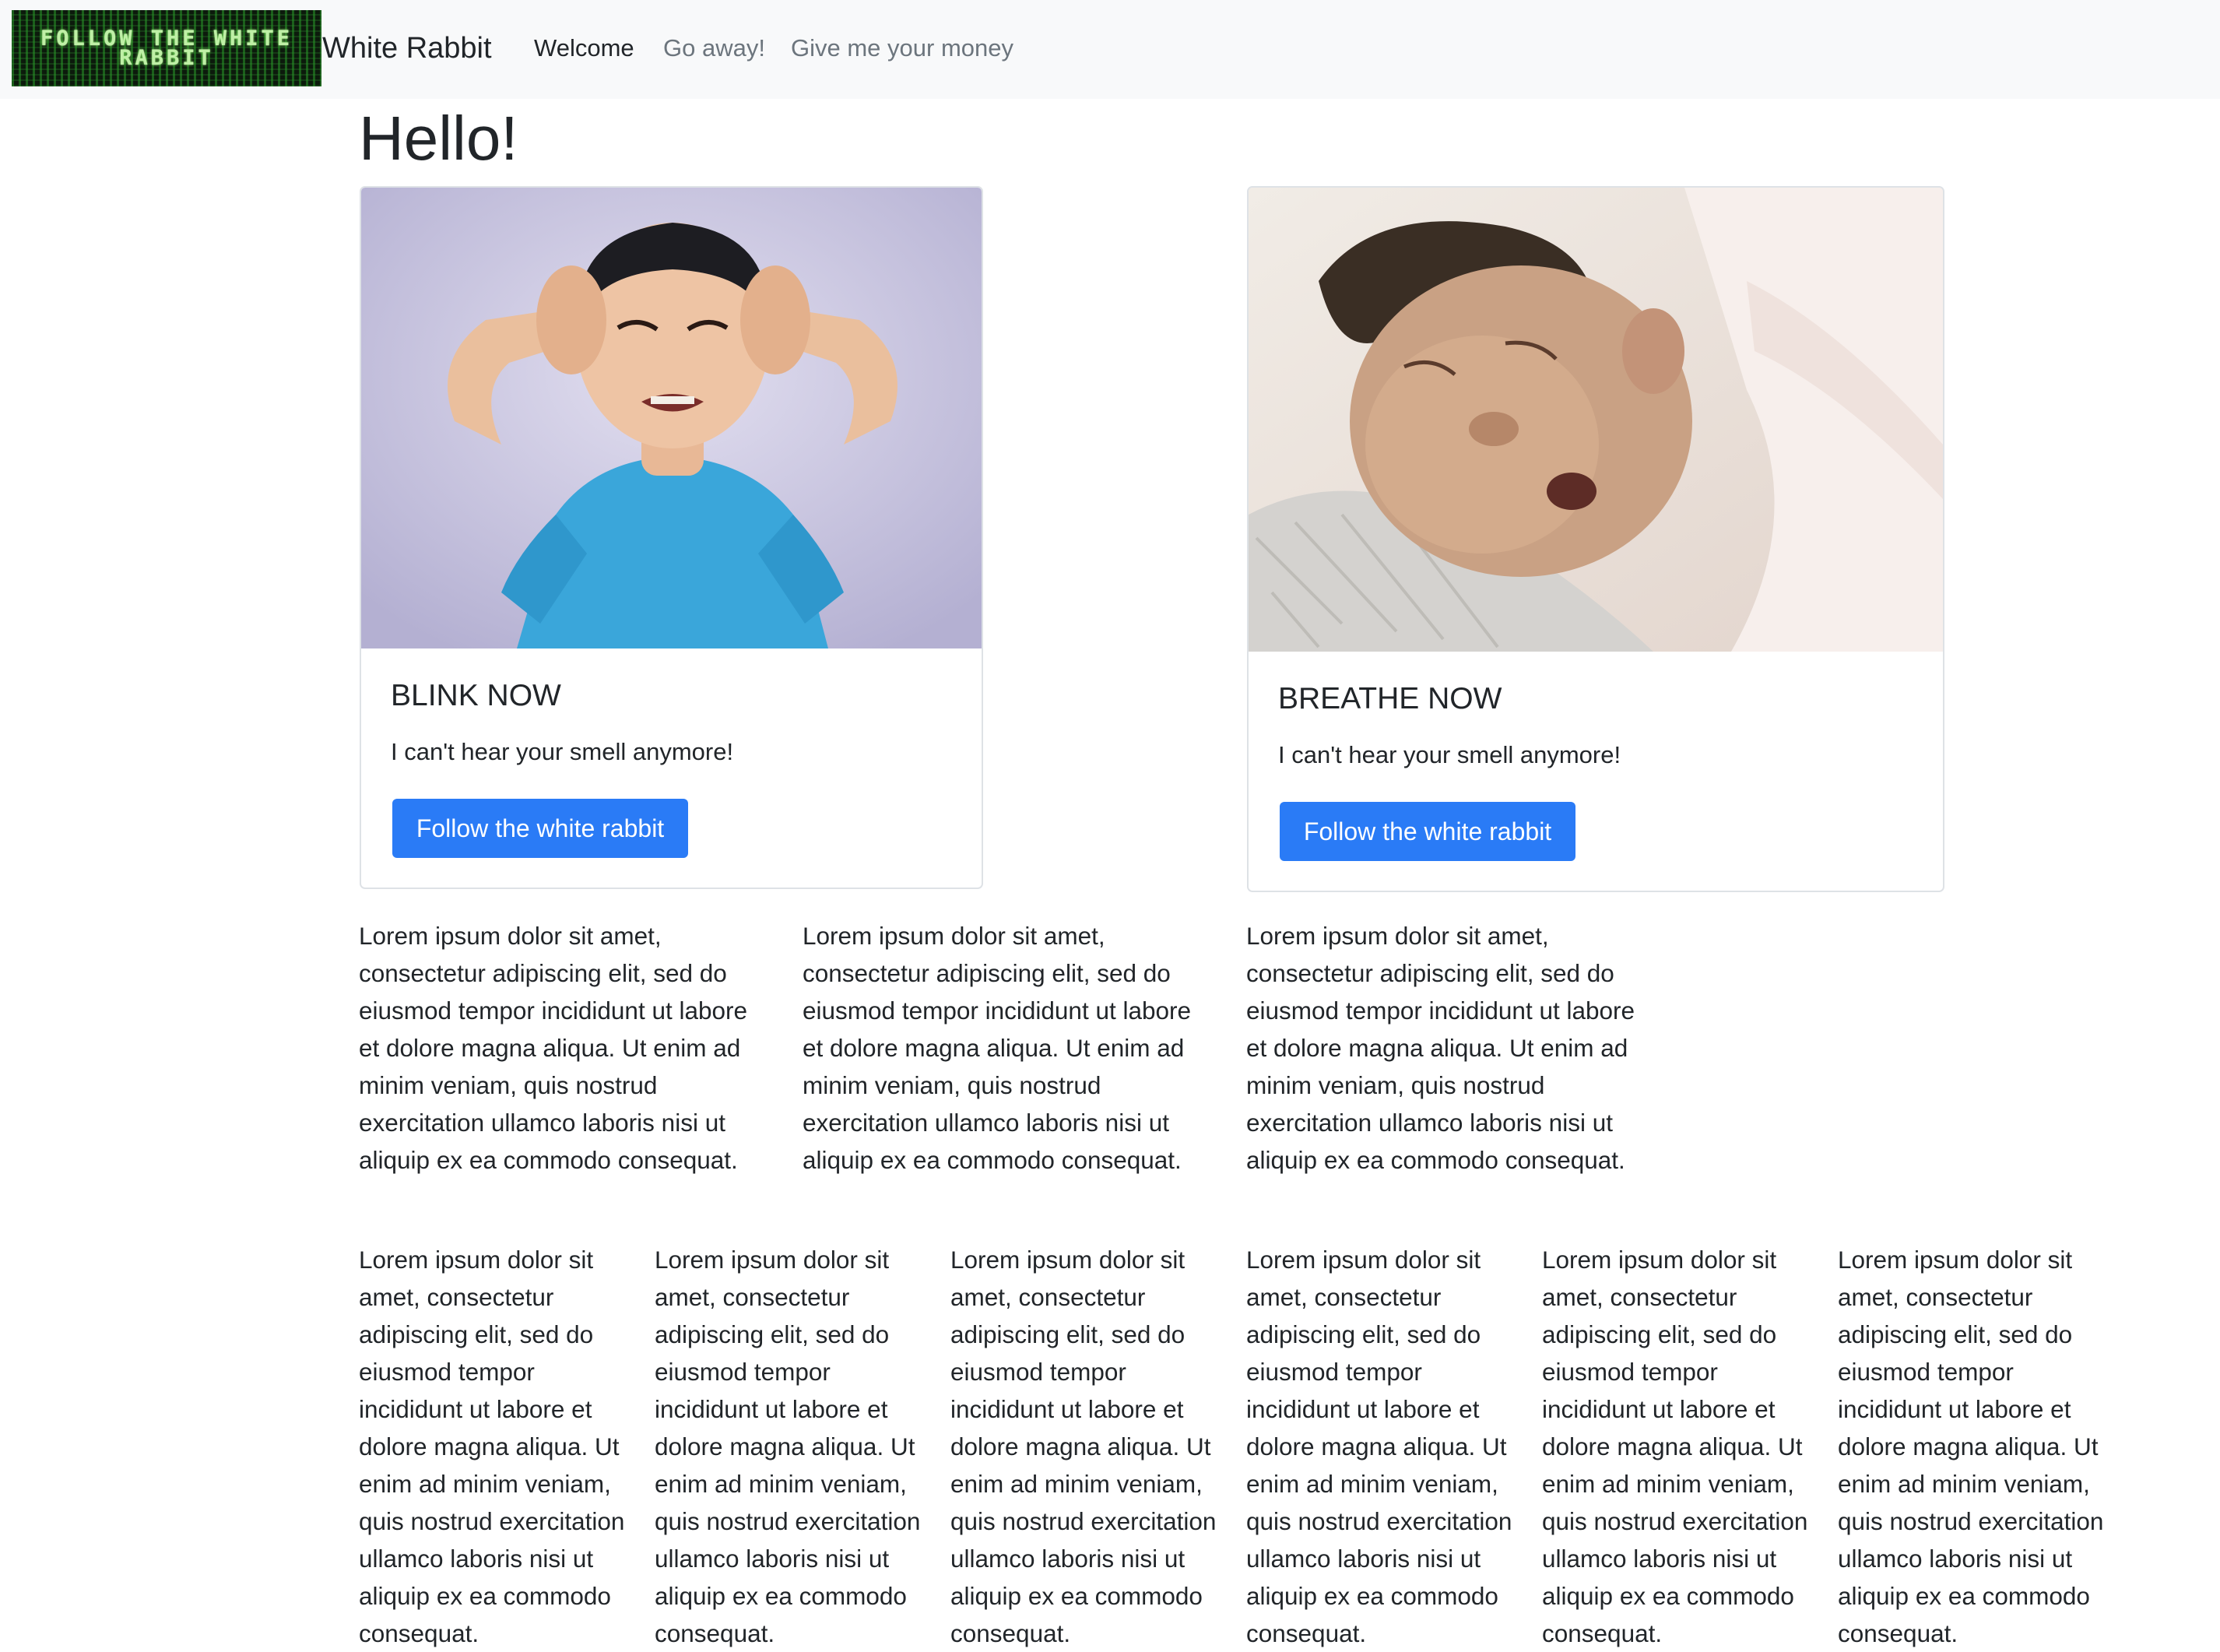 The image size is (2220, 1652). What do you see at coordinates (714, 48) in the screenshot?
I see `nav-link-go-away: Go away!` at bounding box center [714, 48].